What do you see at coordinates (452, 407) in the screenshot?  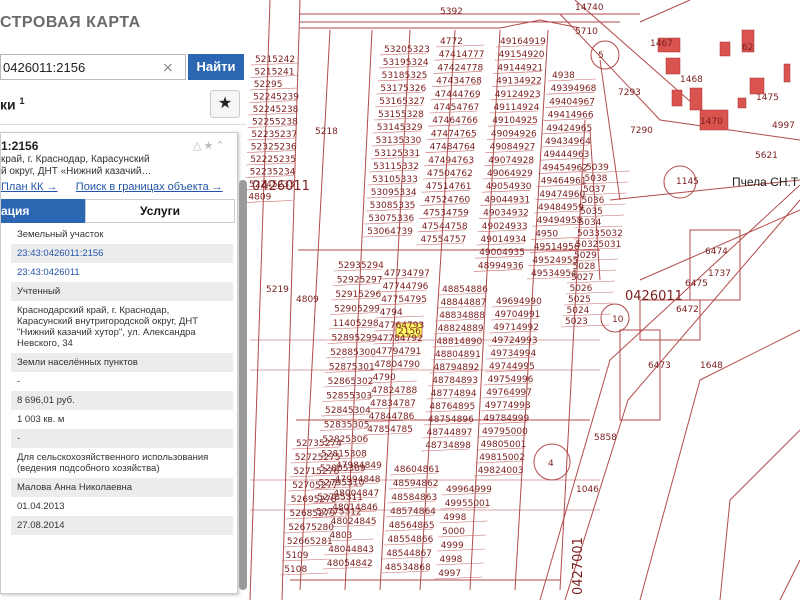 I see `parcel-number: 48764895` at bounding box center [452, 407].